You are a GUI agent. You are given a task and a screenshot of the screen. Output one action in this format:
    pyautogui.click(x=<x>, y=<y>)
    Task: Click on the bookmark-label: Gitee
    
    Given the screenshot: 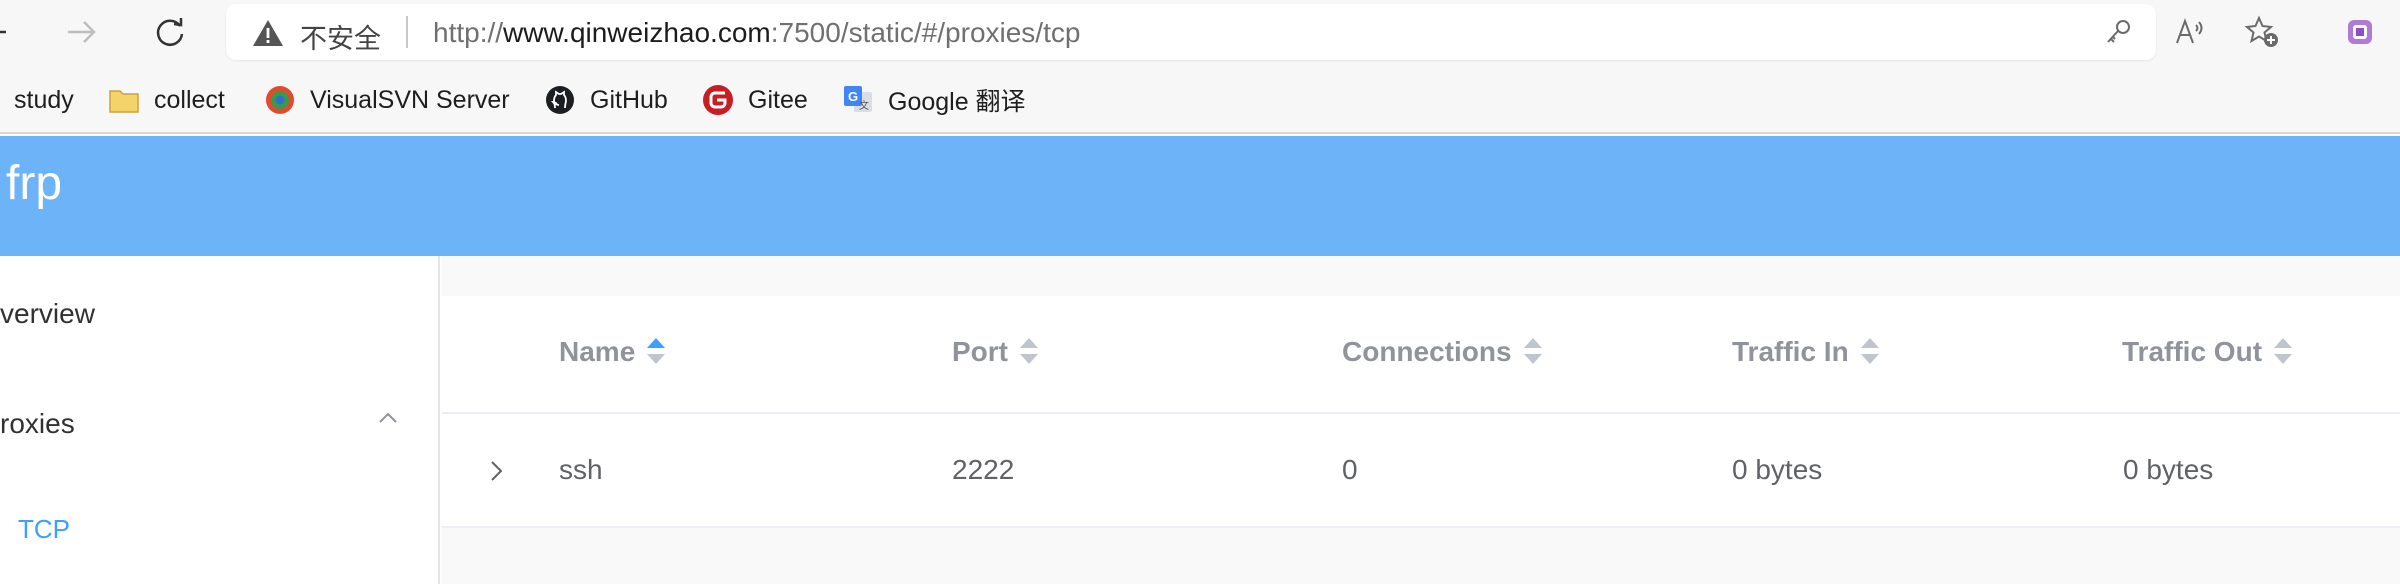 What is the action you would take?
    pyautogui.click(x=778, y=99)
    